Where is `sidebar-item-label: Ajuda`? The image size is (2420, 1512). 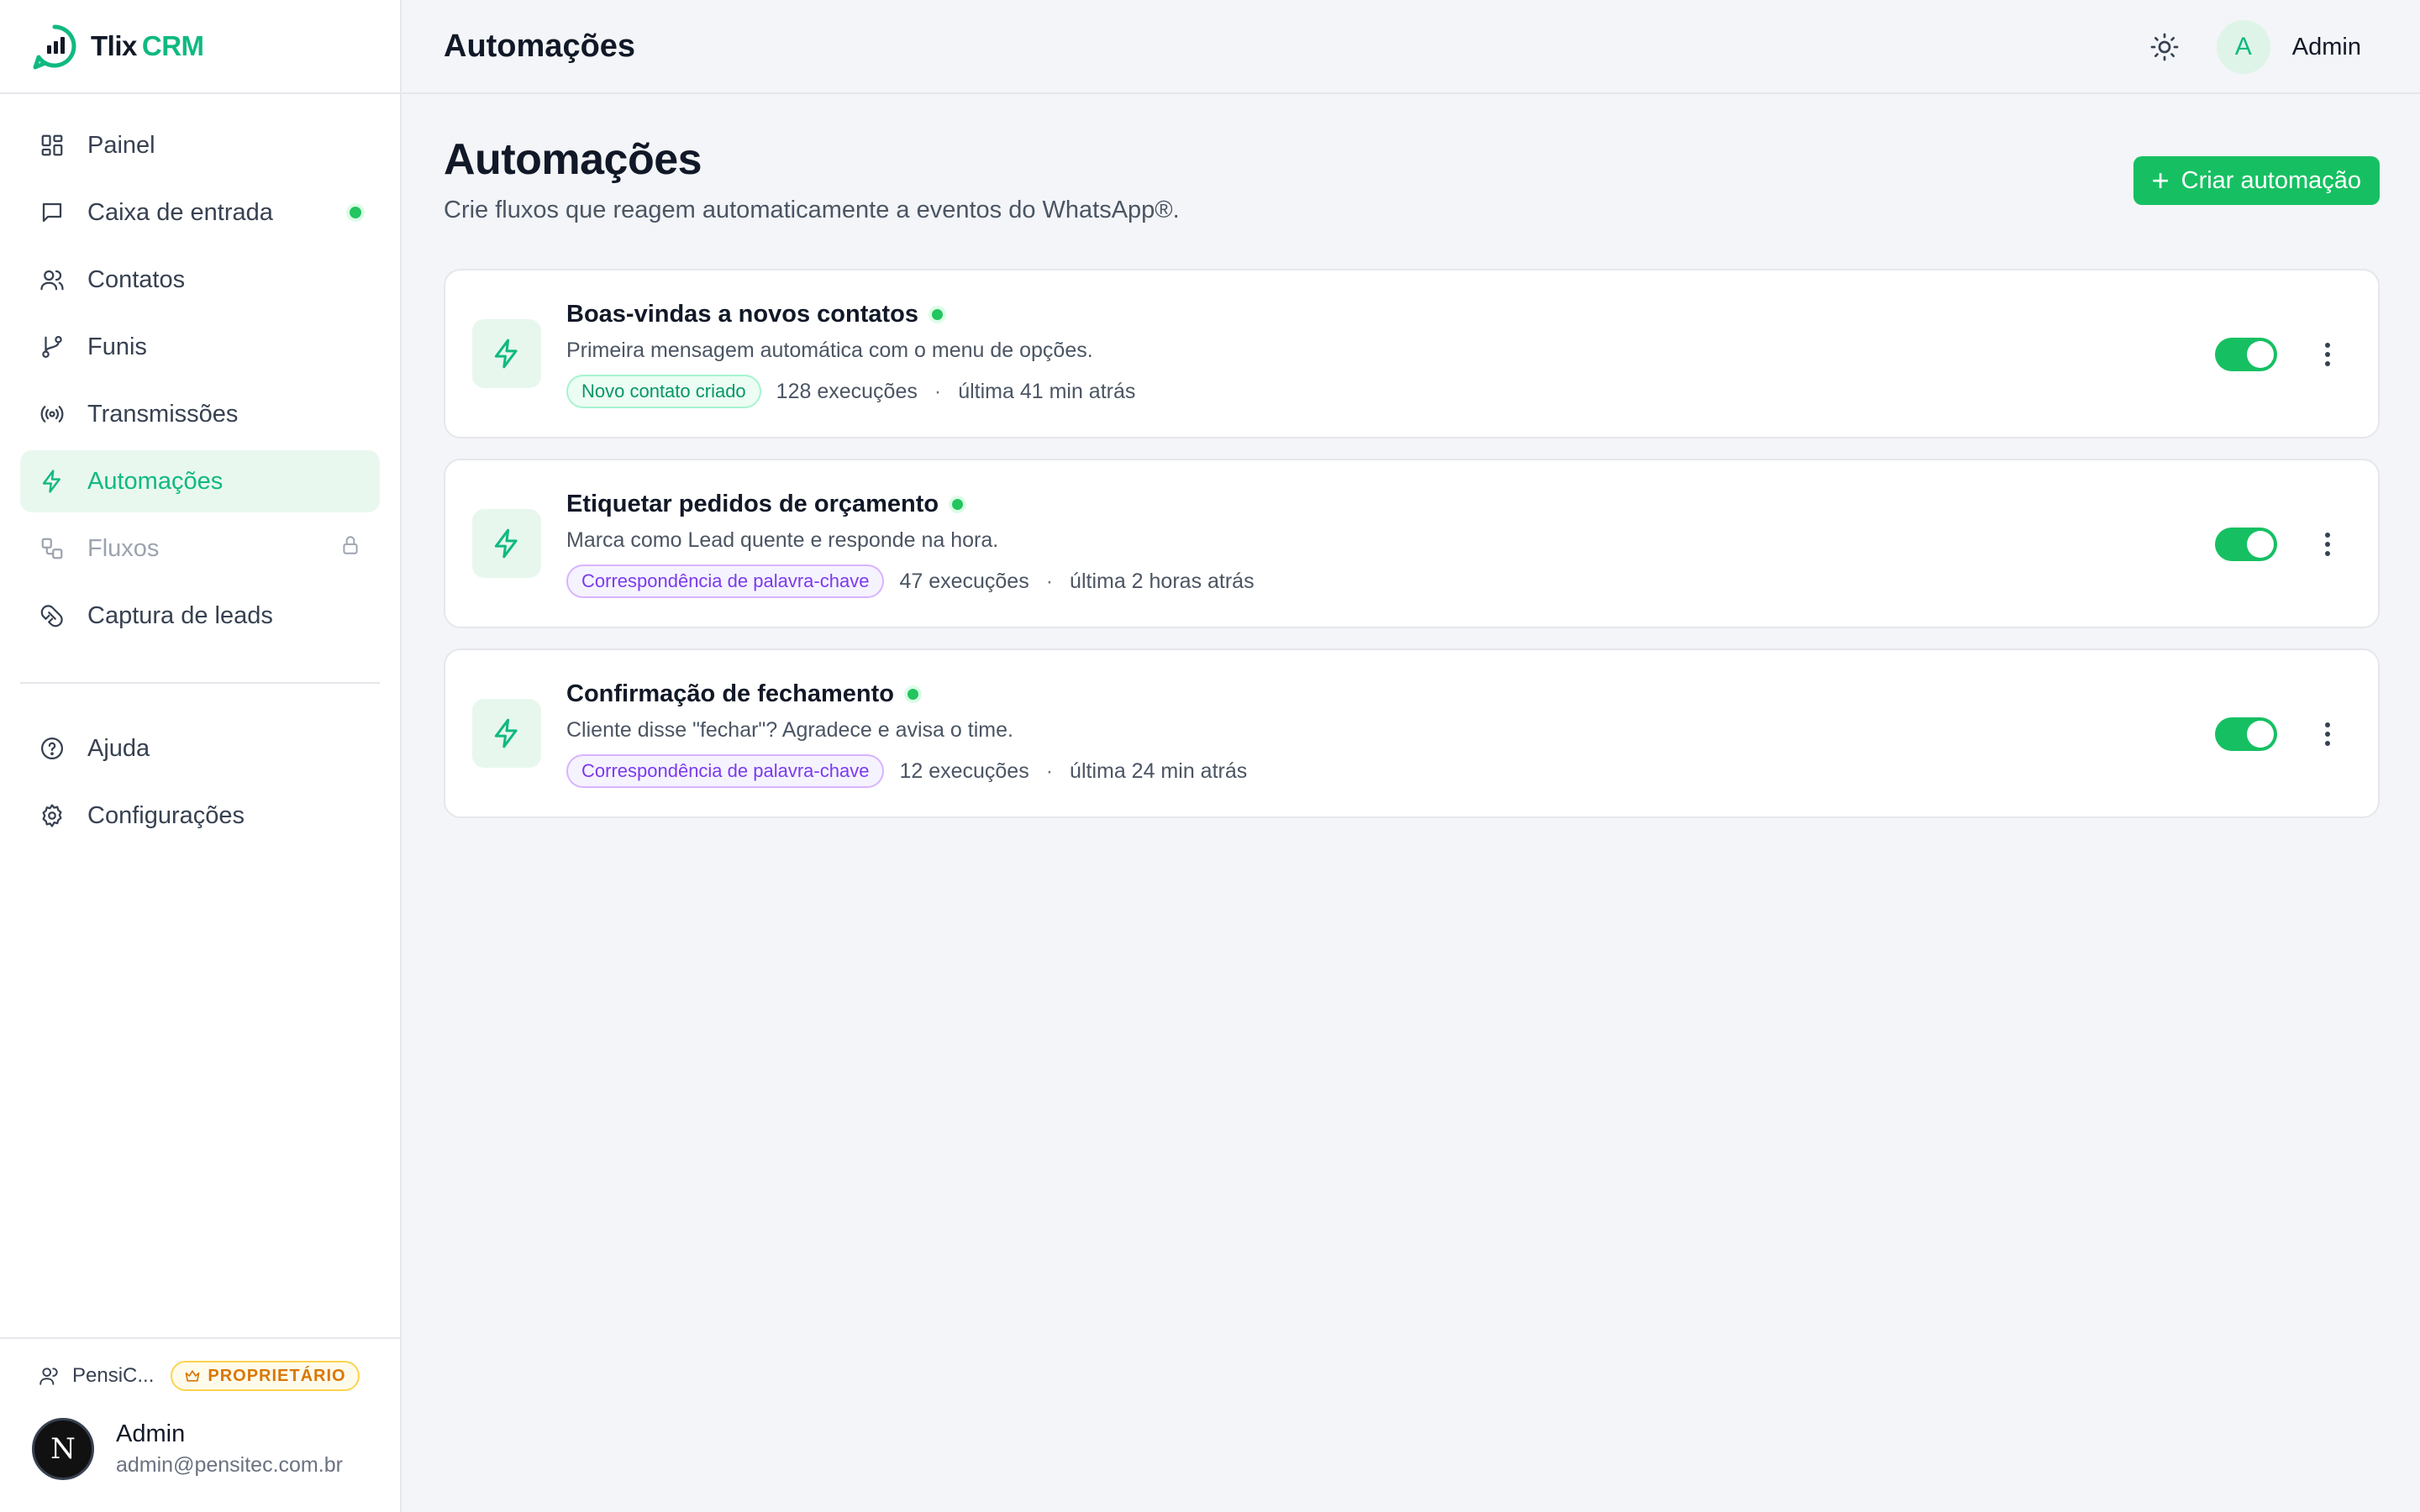
sidebar-item-label: Ajuda is located at coordinates (118, 748).